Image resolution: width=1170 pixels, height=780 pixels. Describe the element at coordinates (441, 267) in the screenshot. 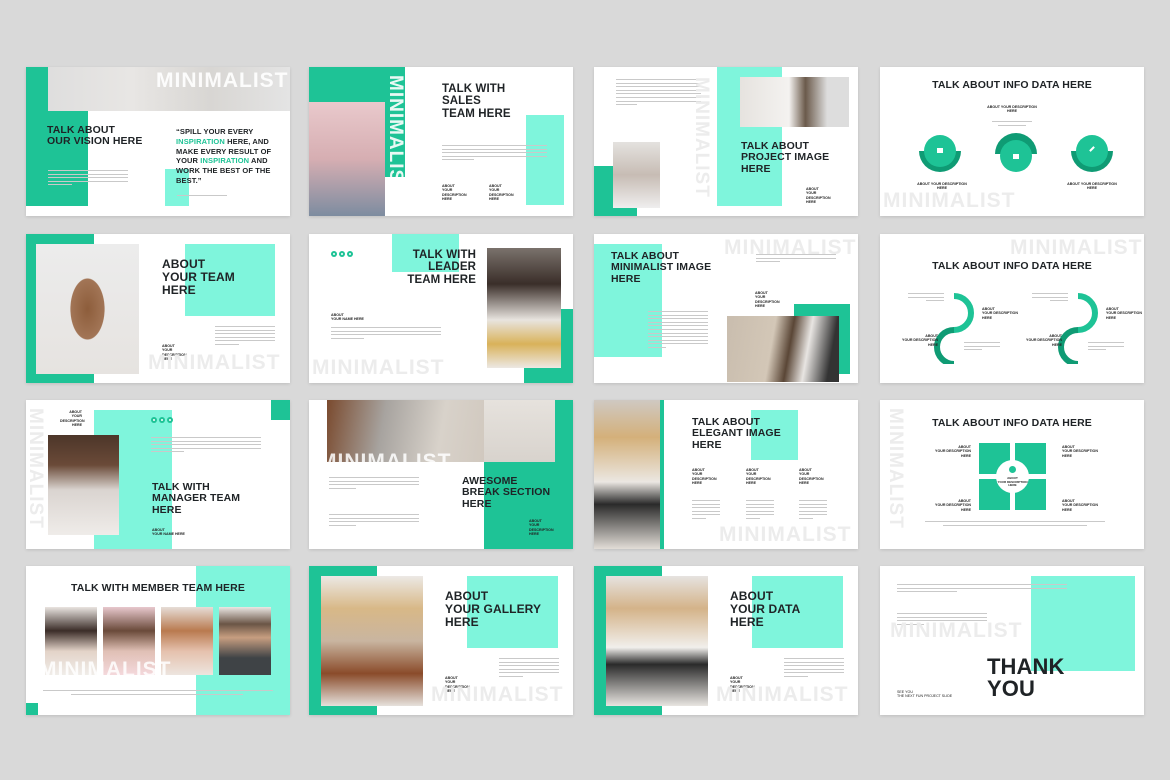

I see `slide-title: TALK WITH LEADER TEAM HERE` at that location.